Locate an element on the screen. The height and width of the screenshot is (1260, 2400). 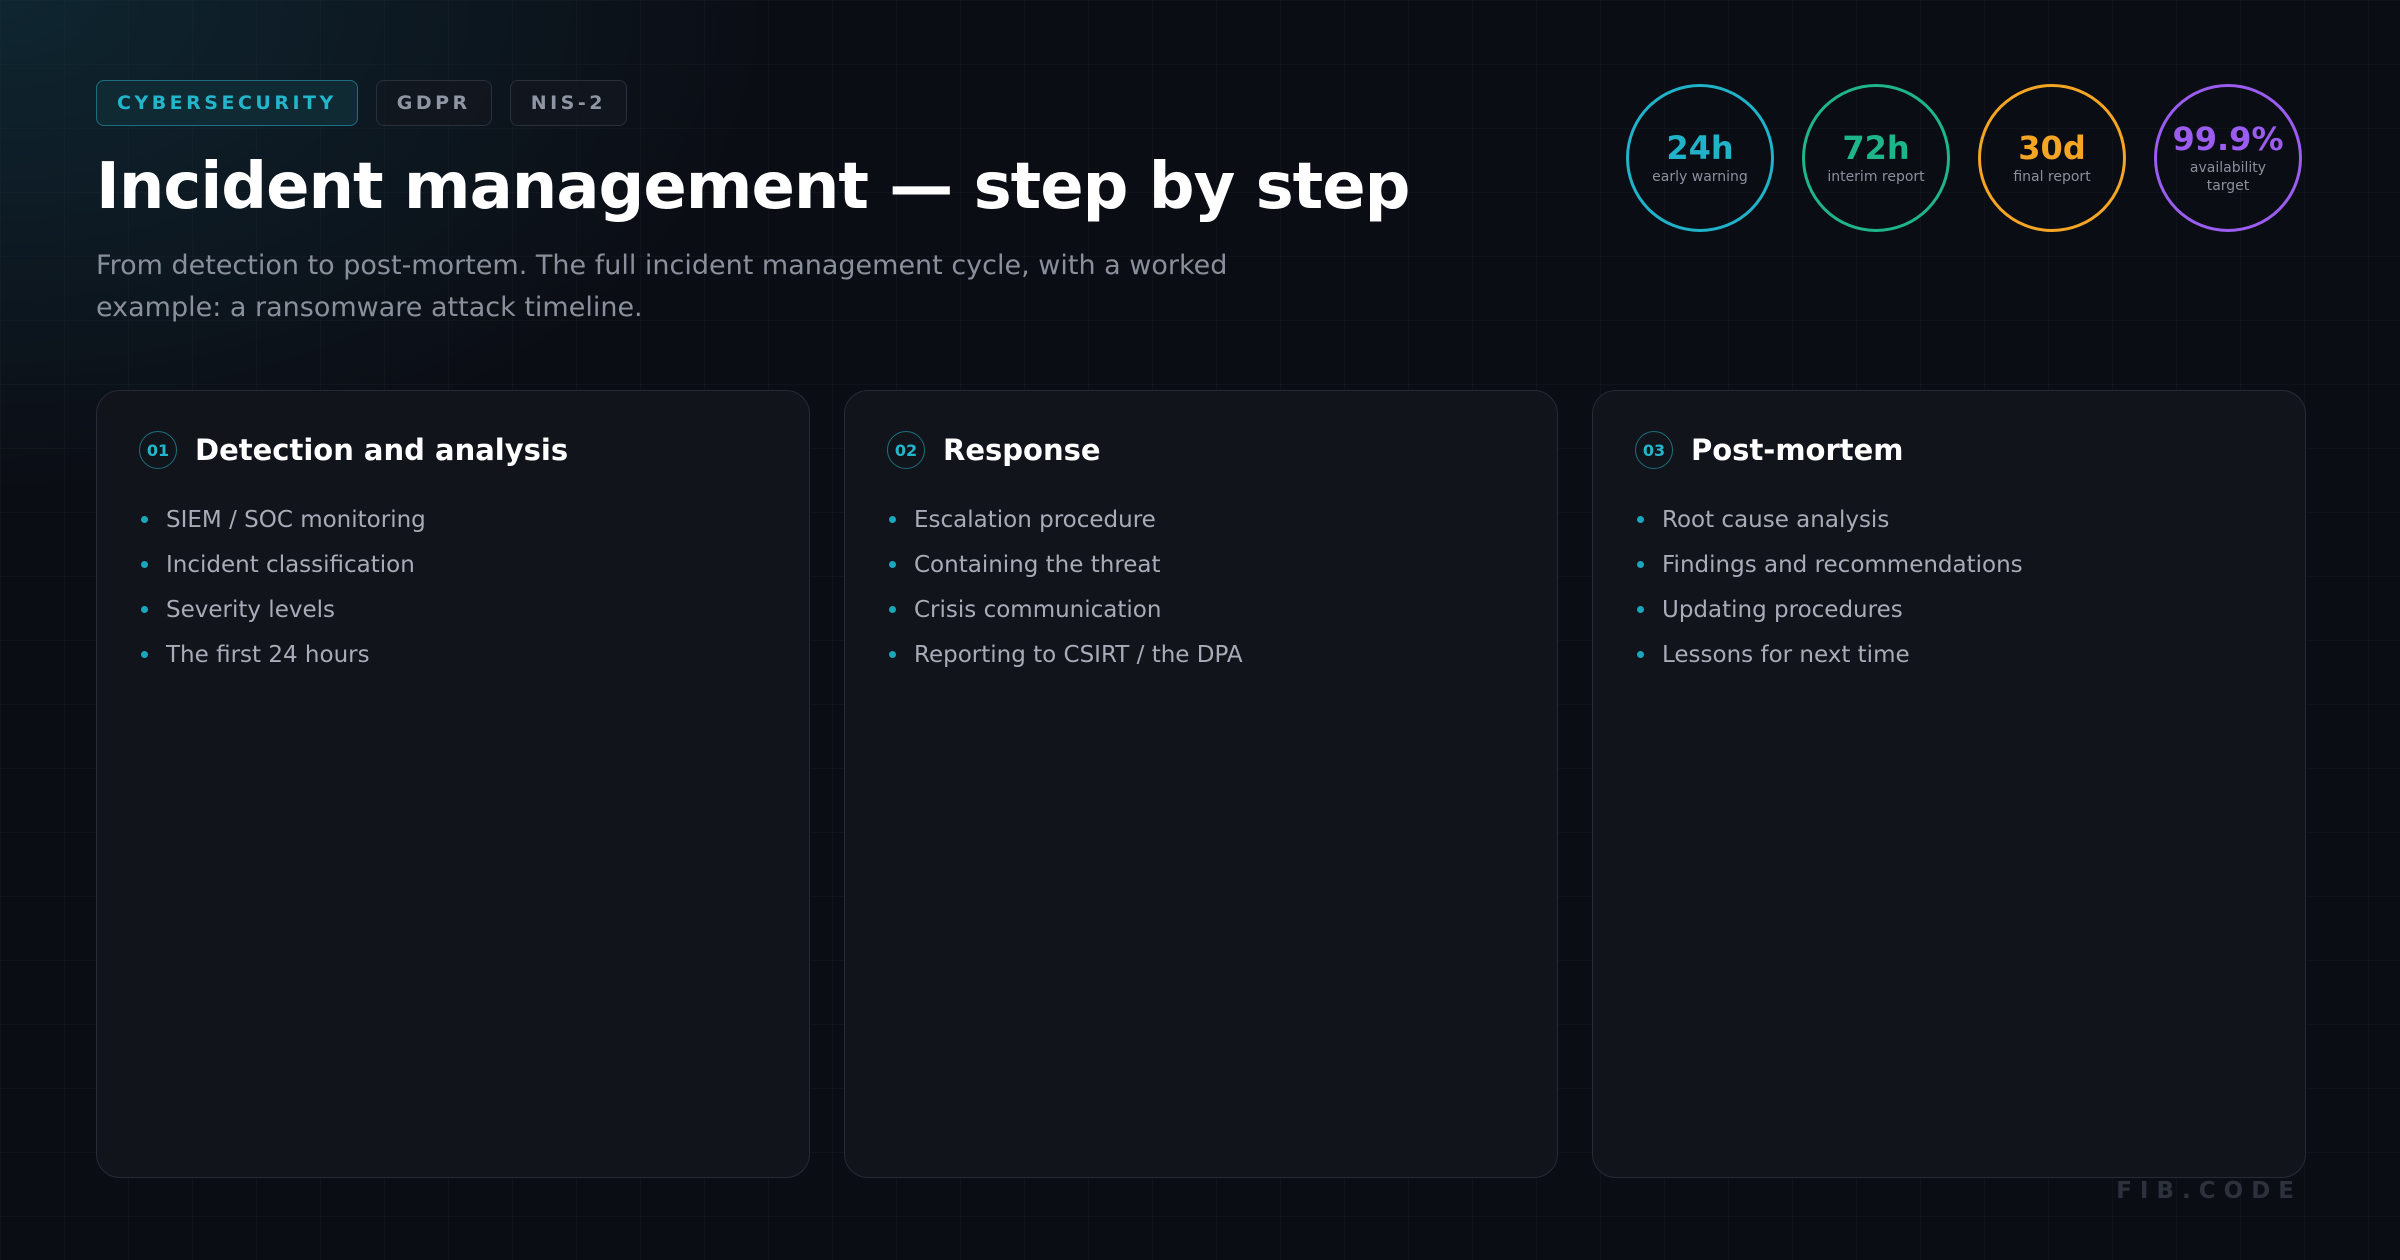
step-number-badge: 03 is located at coordinates (1654, 450).